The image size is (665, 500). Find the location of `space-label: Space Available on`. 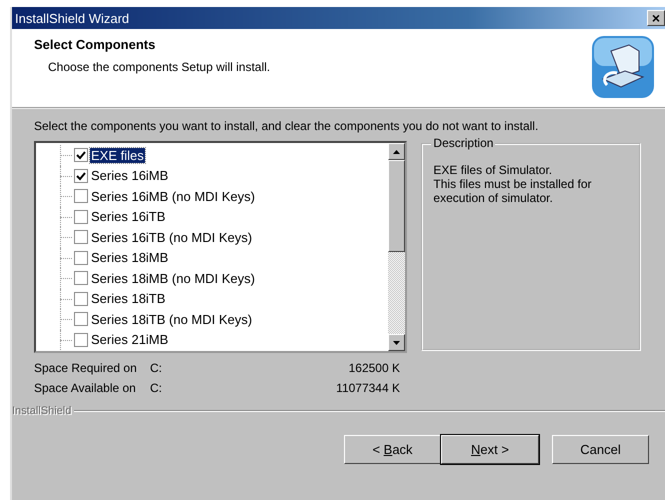

space-label: Space Available on is located at coordinates (85, 388).